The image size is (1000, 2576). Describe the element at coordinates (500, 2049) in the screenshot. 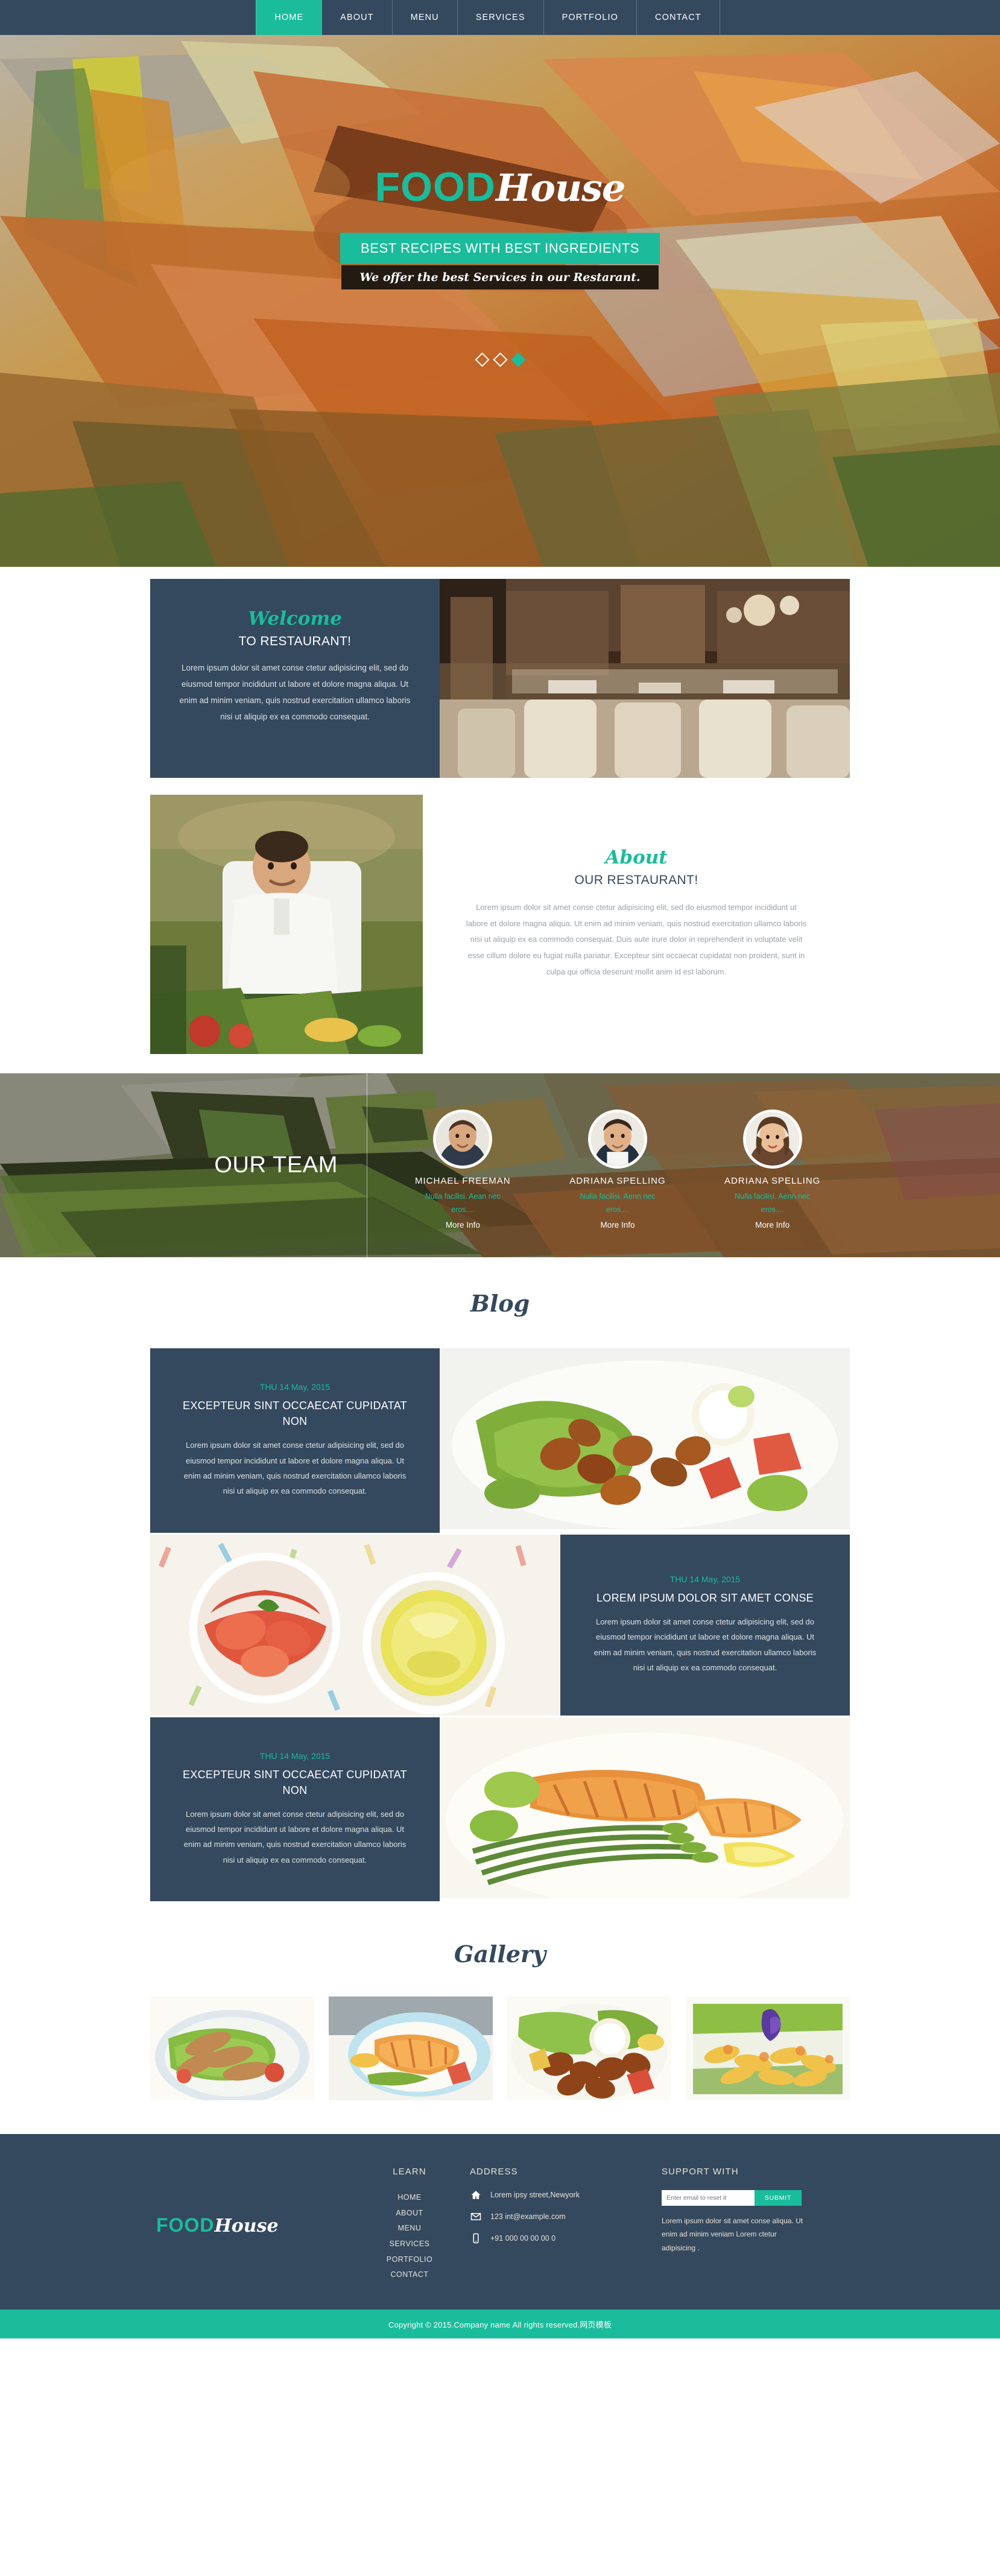

I see `gallery-grid` at that location.